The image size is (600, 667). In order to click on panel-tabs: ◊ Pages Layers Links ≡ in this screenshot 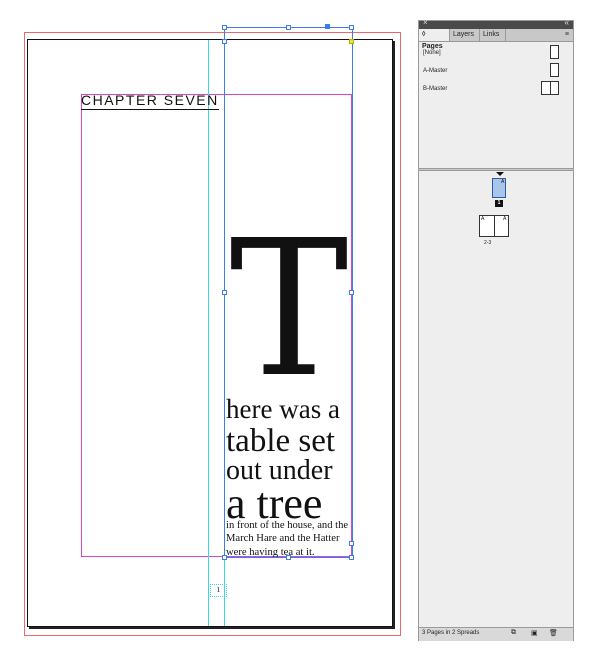, I will do `click(496, 39)`.